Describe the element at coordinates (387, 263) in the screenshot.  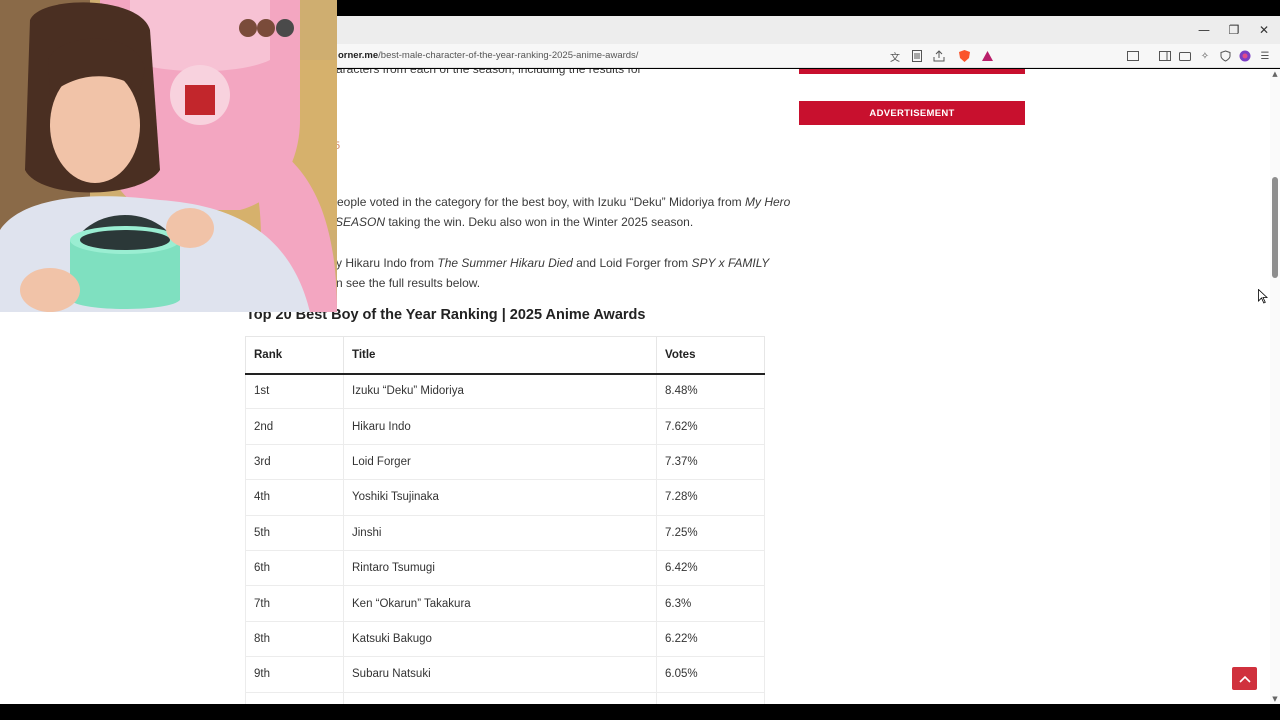
I see `text-span: y Hikaru Indo from` at that location.